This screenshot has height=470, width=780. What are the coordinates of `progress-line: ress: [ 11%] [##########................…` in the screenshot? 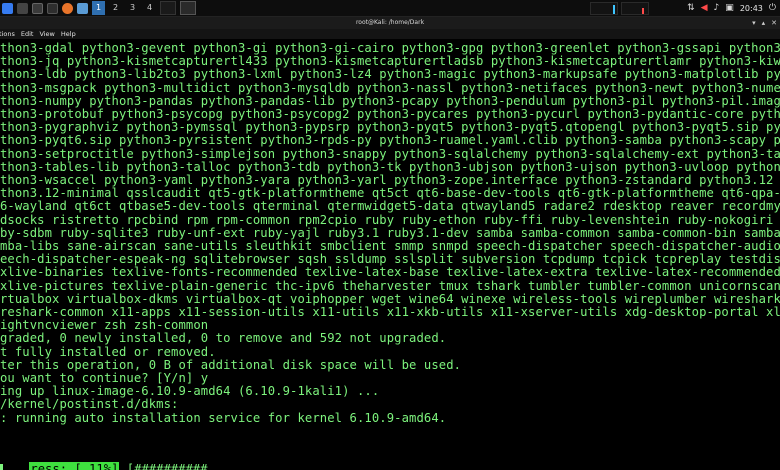 It's located at (390, 457).